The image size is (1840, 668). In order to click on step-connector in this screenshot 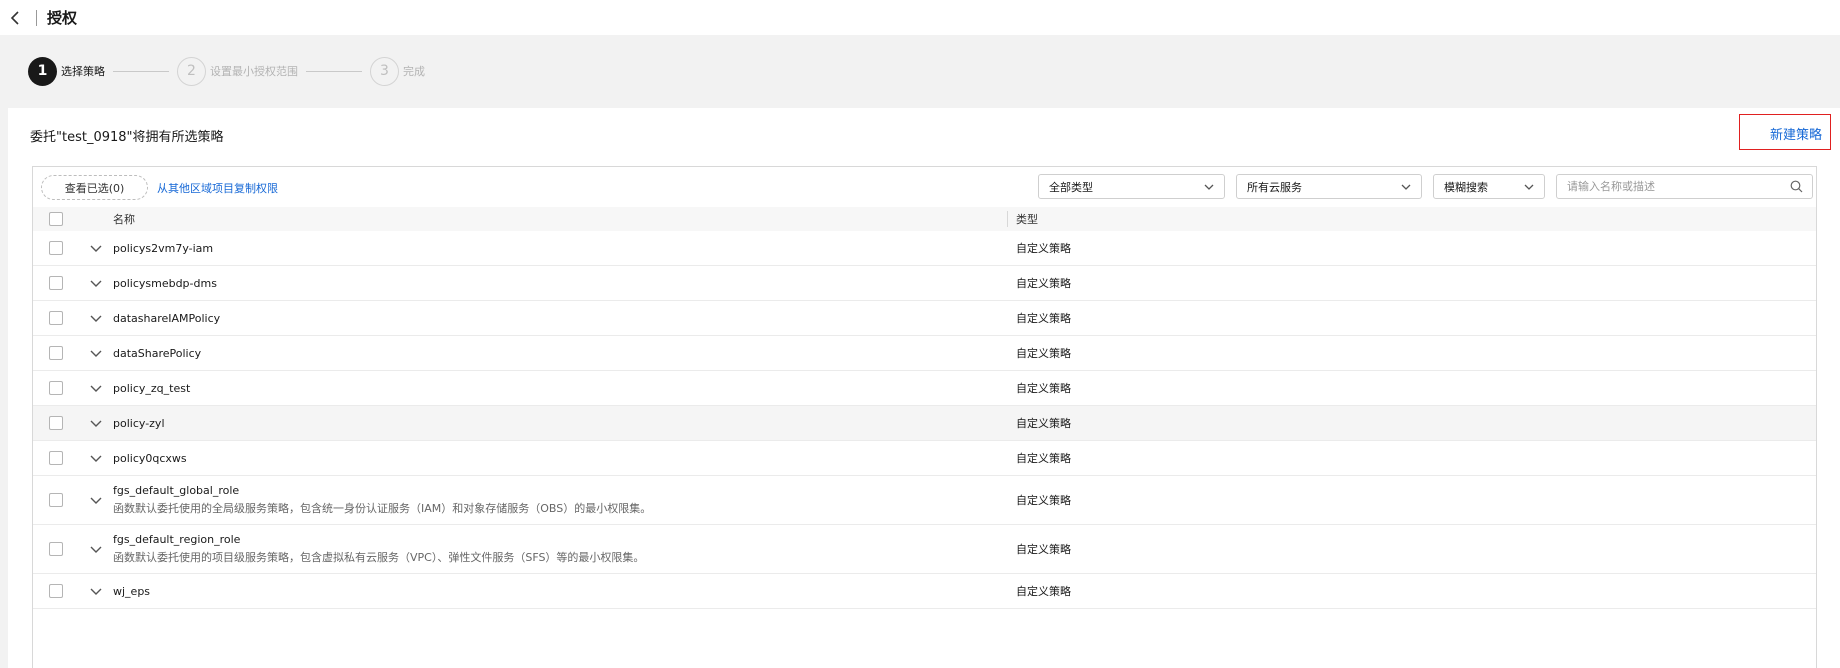, I will do `click(334, 71)`.